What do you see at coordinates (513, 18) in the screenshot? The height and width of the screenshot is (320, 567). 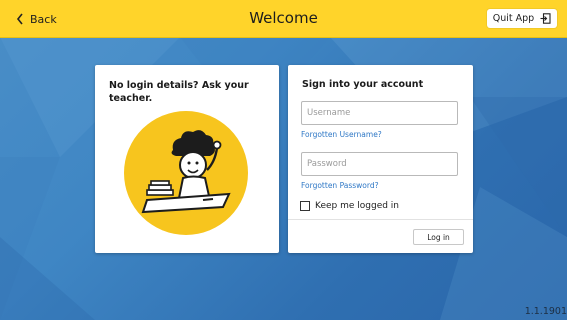 I see `quit-app-label: Quit App` at bounding box center [513, 18].